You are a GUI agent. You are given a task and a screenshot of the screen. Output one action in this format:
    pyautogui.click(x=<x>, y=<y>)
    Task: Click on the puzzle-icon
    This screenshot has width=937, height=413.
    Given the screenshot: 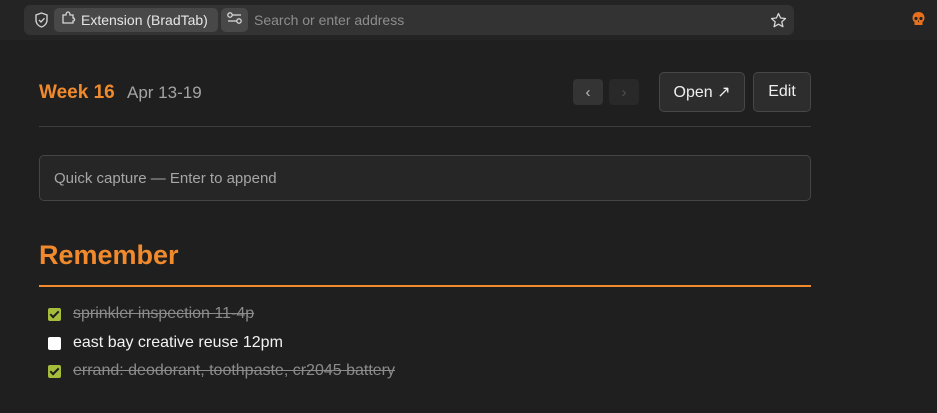 What is the action you would take?
    pyautogui.click(x=68, y=20)
    